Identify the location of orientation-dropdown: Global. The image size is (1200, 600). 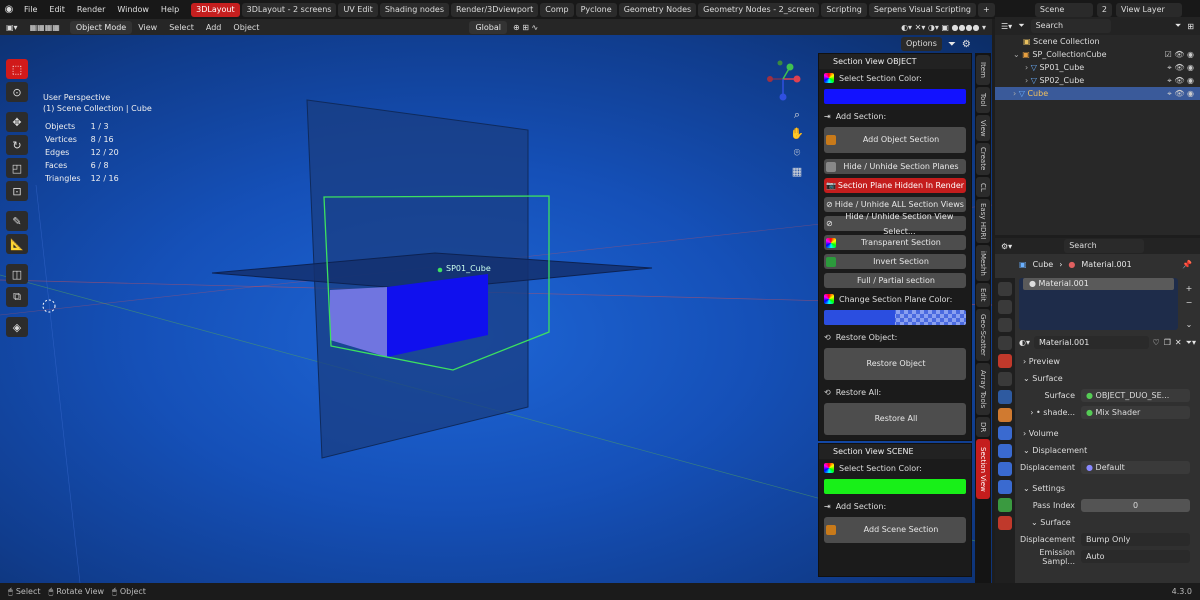
(488, 27).